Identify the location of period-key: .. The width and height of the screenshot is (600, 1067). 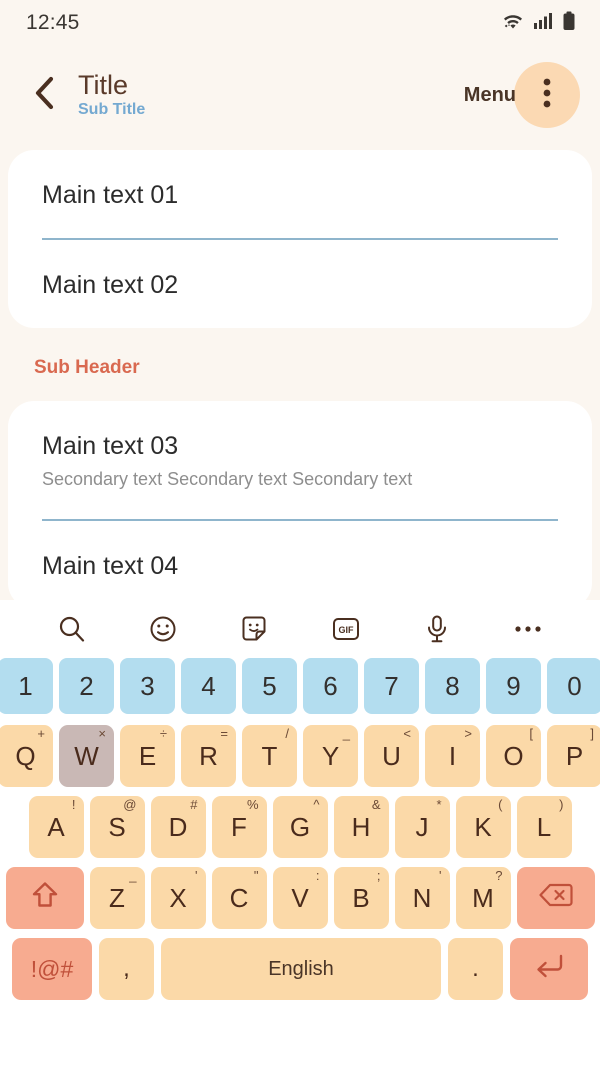
(475, 969).